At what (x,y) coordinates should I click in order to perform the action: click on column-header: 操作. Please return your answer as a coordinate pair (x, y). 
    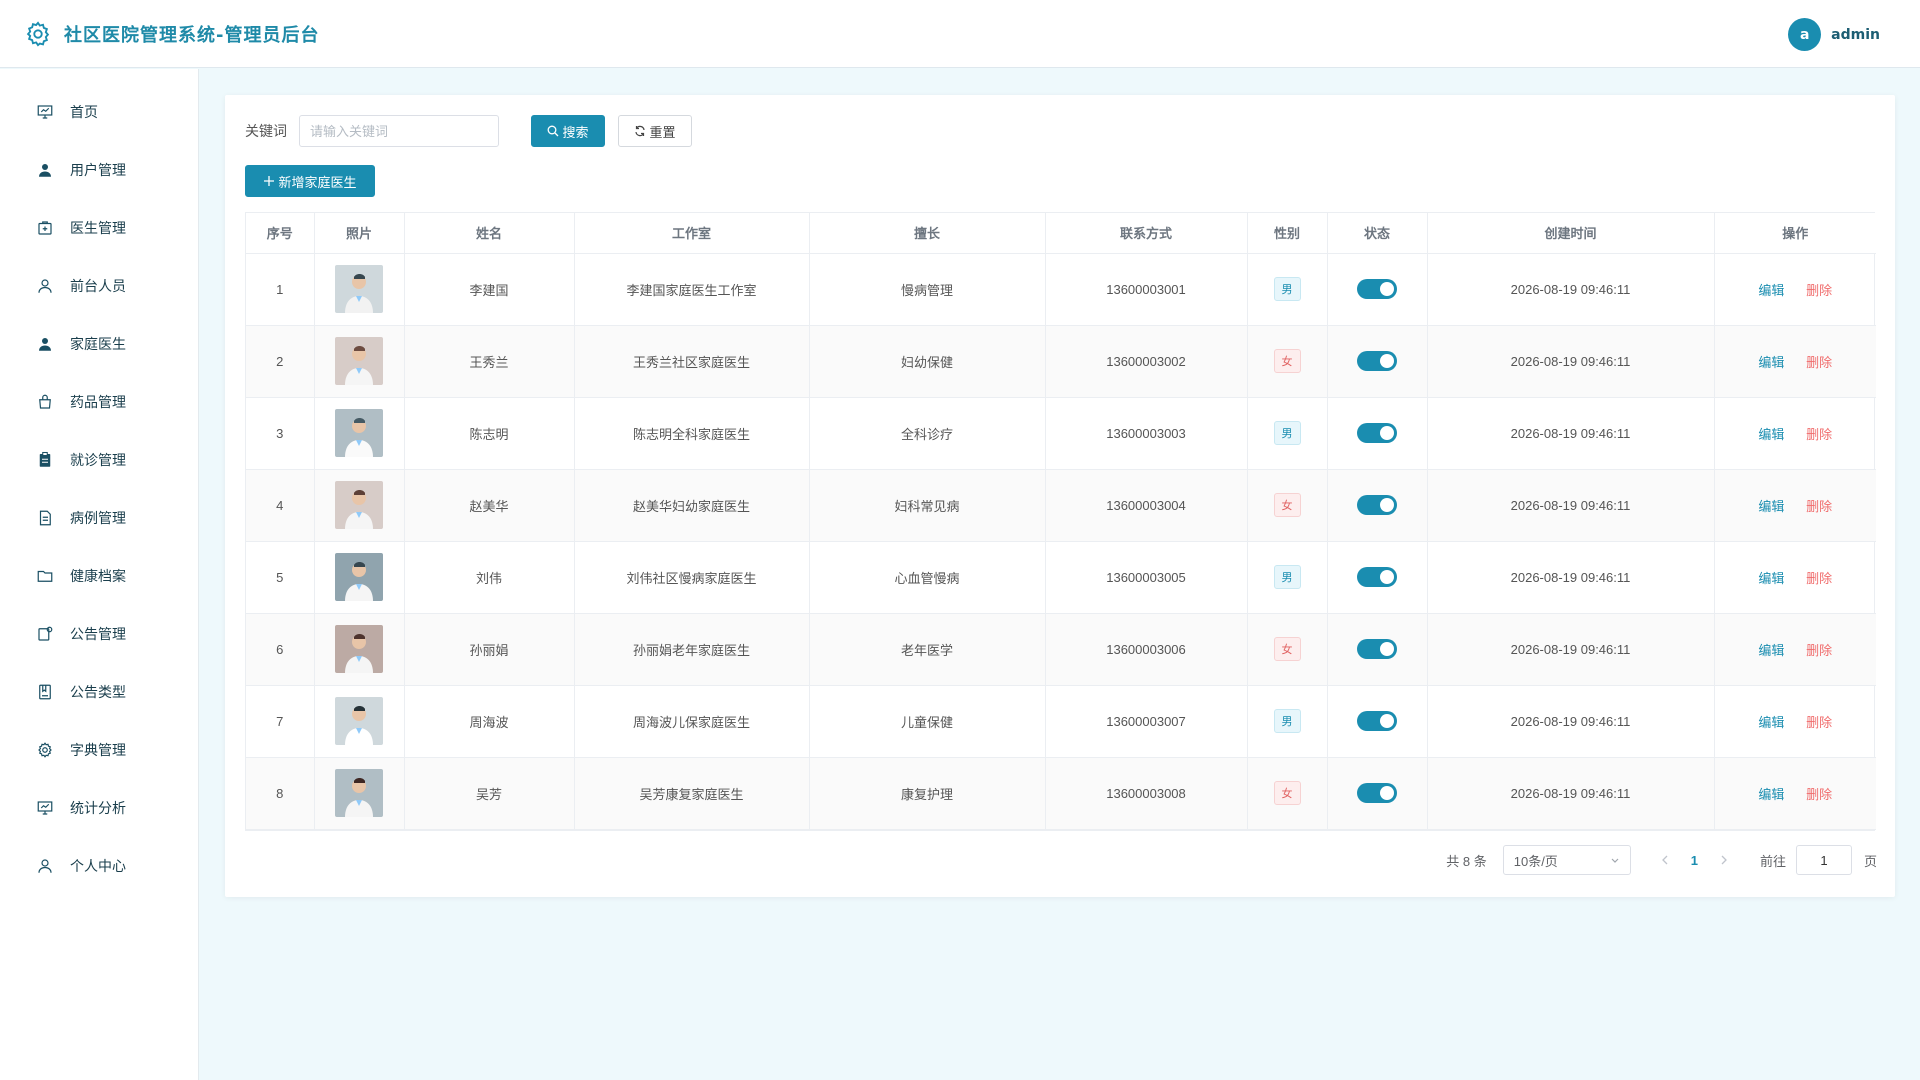
    Looking at the image, I should click on (1795, 233).